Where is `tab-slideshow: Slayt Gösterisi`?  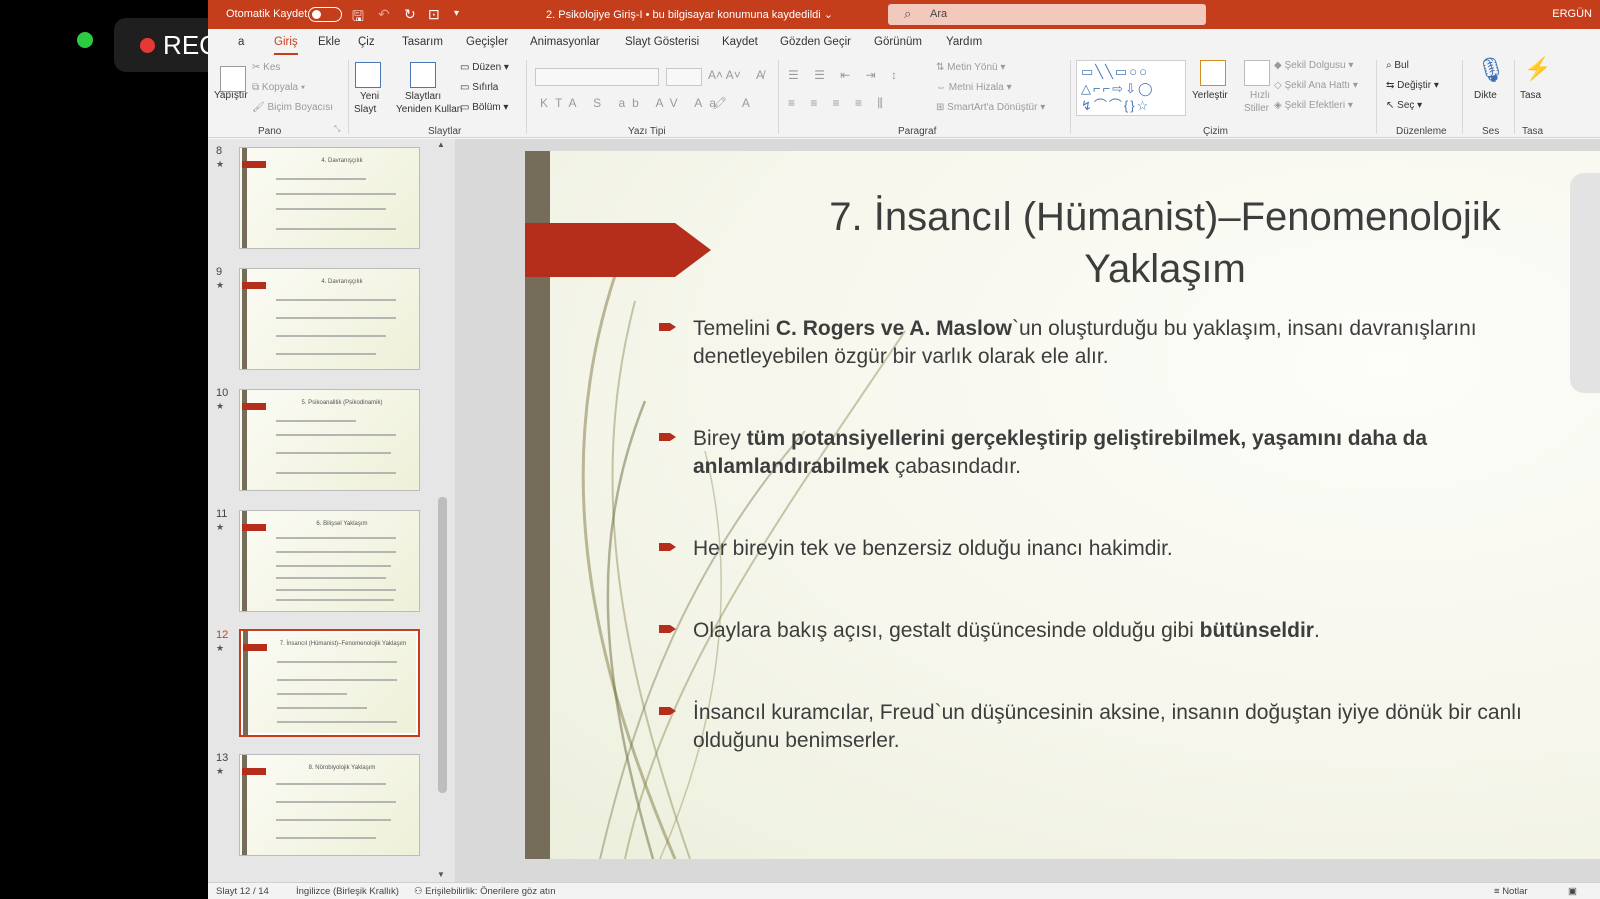 tab-slideshow: Slayt Gösterisi is located at coordinates (662, 42).